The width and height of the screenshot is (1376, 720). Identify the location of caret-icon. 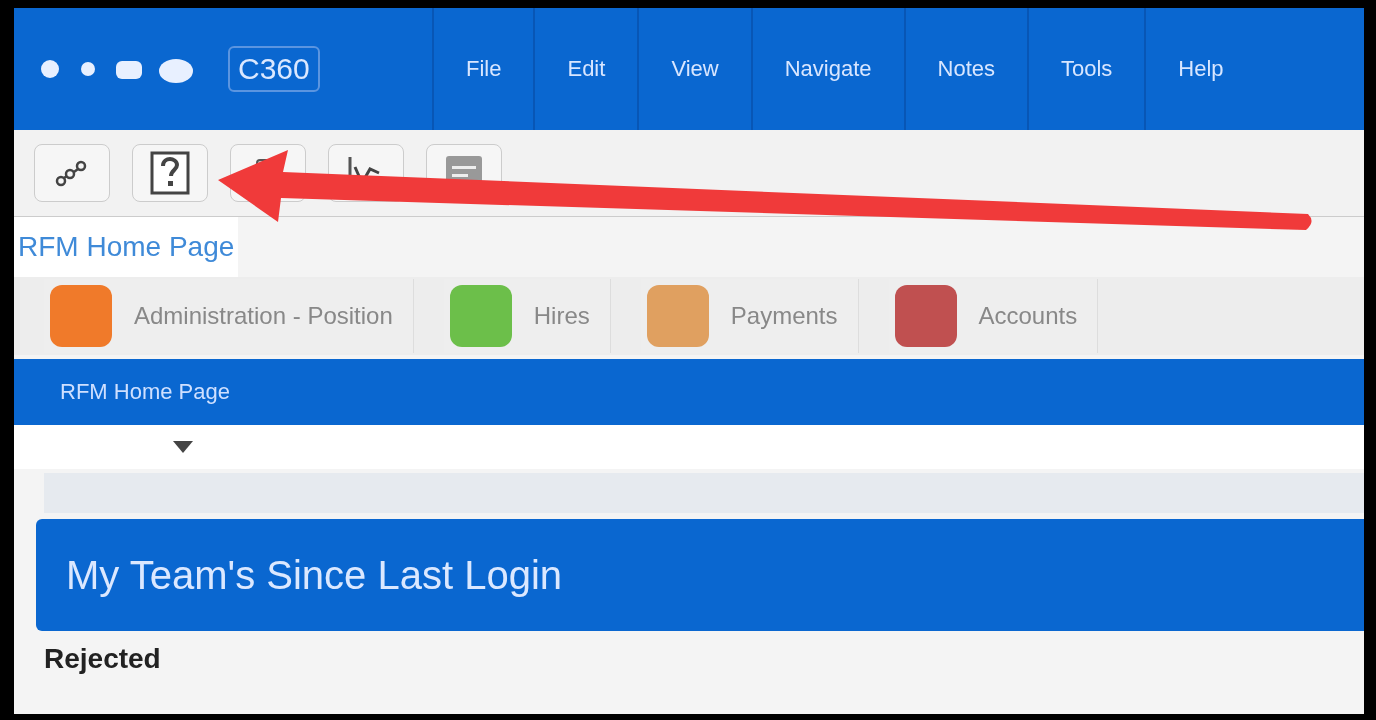
(183, 447).